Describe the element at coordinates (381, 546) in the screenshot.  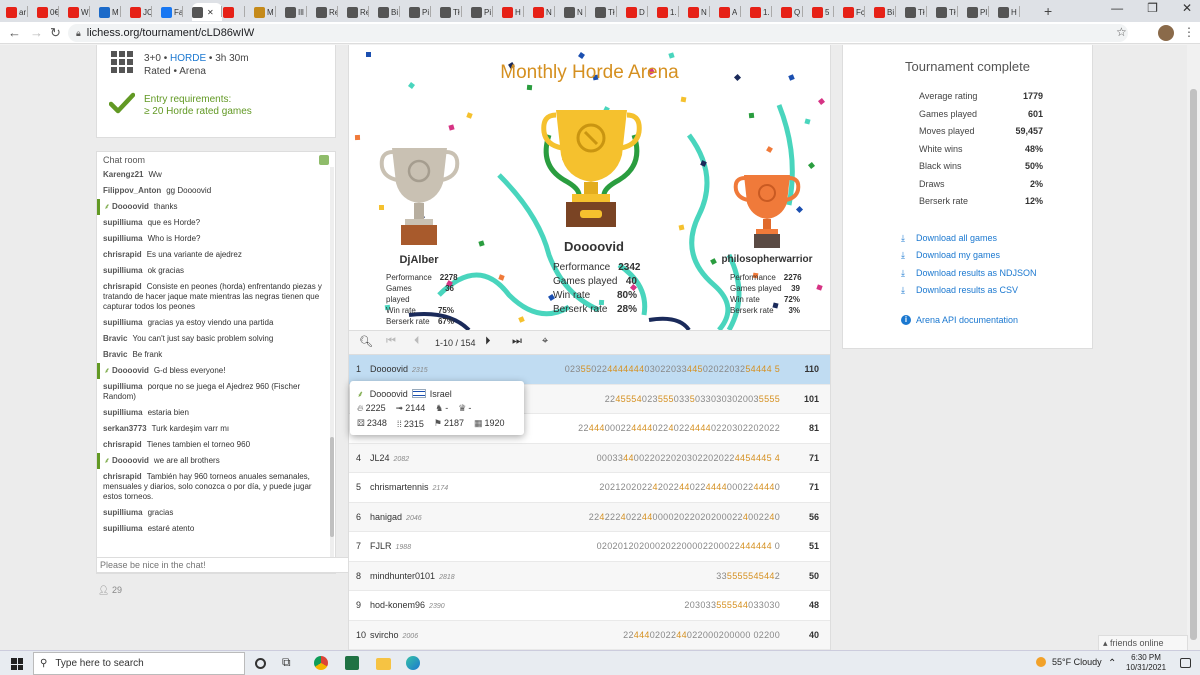
I see `player-name: FJLR` at that location.